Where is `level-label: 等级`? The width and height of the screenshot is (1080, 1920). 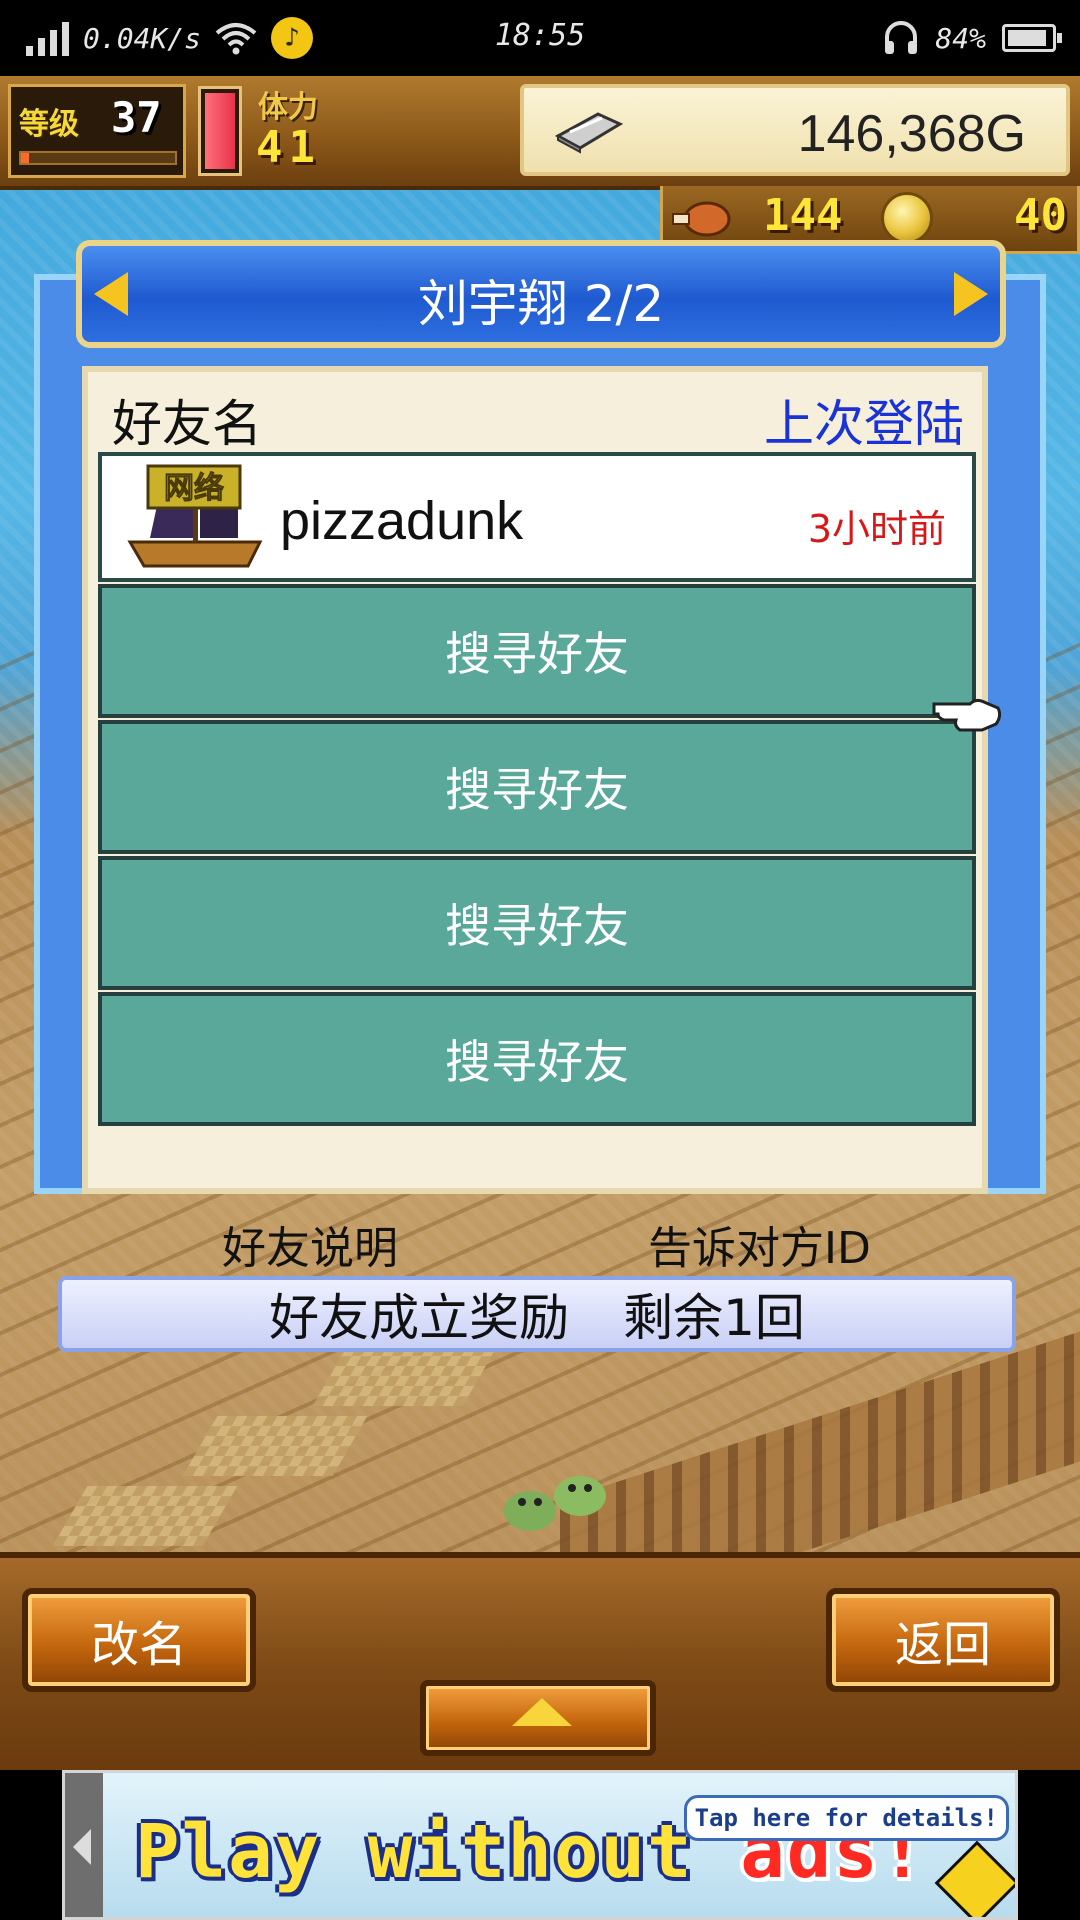
level-label: 等级 is located at coordinates (49, 124).